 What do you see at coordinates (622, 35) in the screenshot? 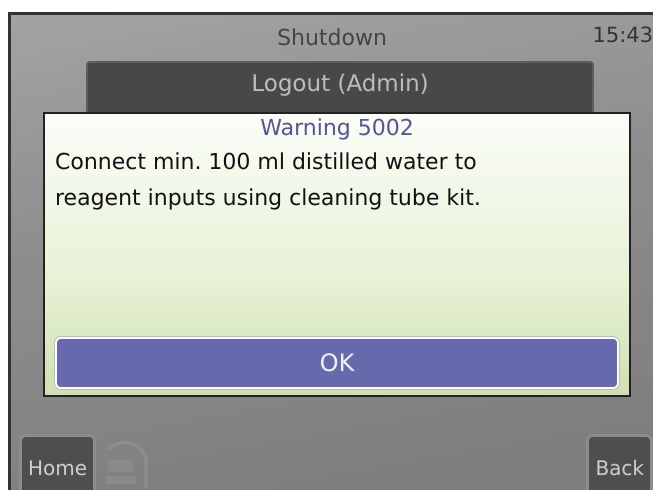
I see `clock-time: 15:43` at bounding box center [622, 35].